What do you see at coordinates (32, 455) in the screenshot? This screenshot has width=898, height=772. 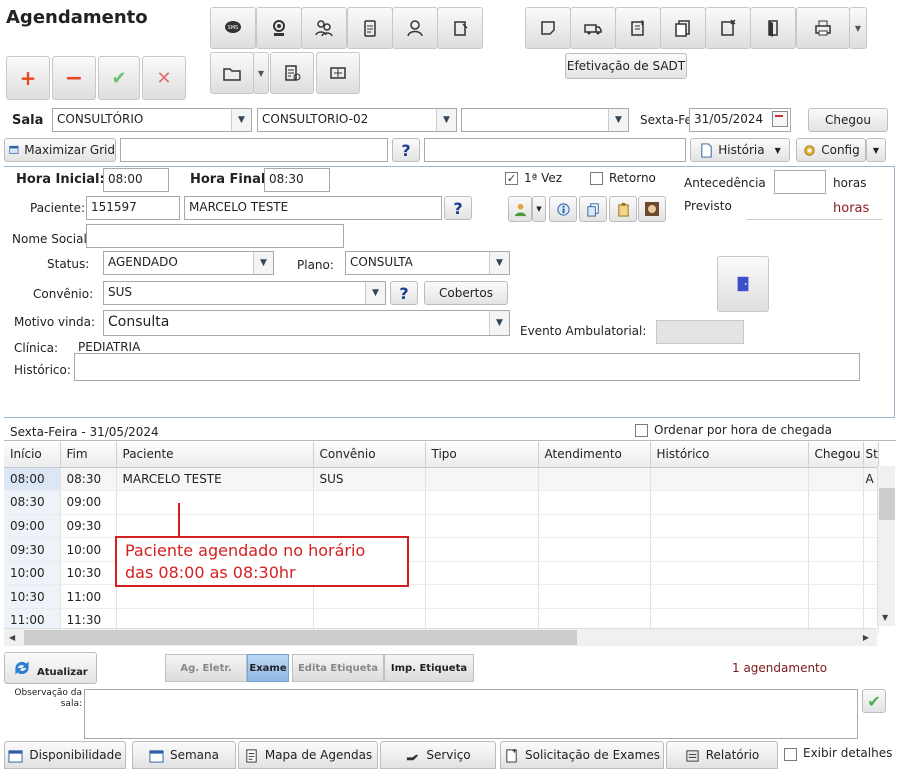 I see `column-header: Início` at bounding box center [32, 455].